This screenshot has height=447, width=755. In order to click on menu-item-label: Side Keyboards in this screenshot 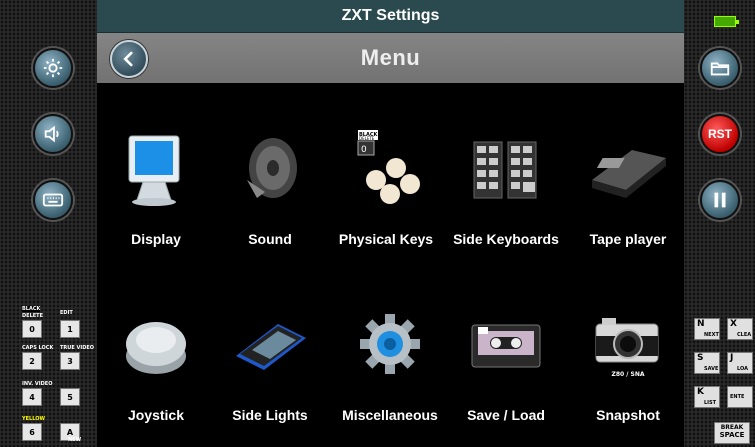, I will do `click(506, 239)`.